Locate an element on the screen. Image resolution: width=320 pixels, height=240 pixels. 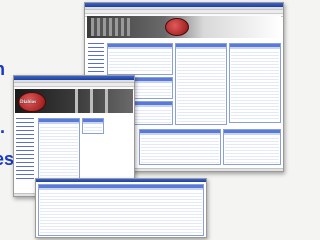
table-rows is located at coordinates (121, 212).